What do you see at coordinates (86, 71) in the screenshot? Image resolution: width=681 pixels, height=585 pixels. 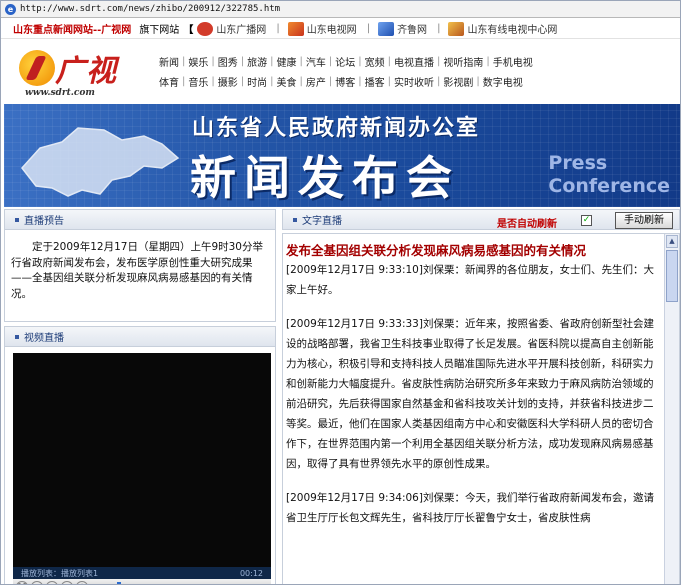 I see `logo-text: 广视` at bounding box center [86, 71].